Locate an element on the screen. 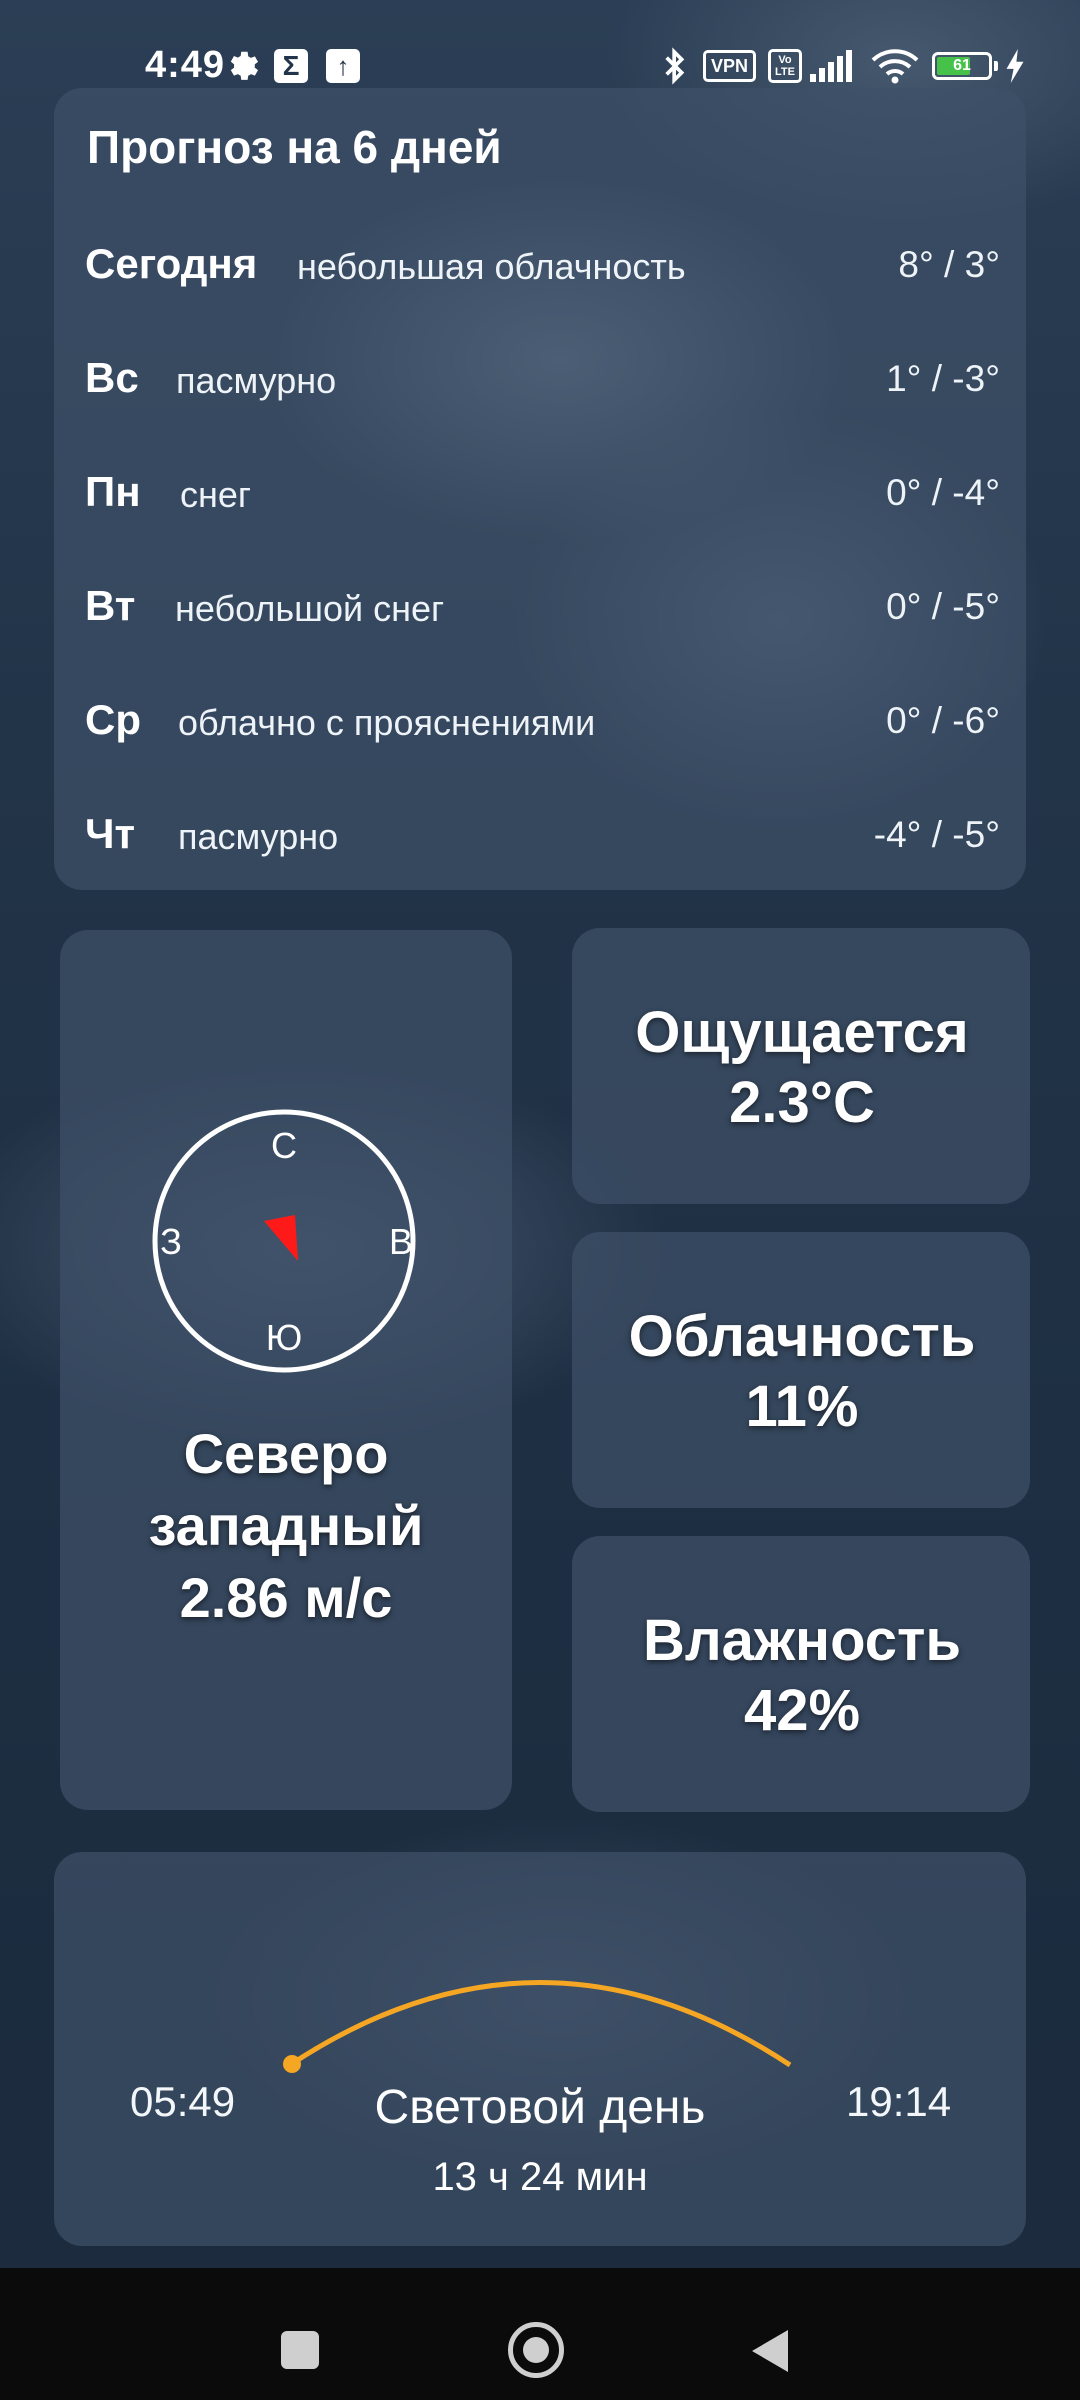 The image size is (1080, 2400). settings-gear-icon is located at coordinates (243, 66).